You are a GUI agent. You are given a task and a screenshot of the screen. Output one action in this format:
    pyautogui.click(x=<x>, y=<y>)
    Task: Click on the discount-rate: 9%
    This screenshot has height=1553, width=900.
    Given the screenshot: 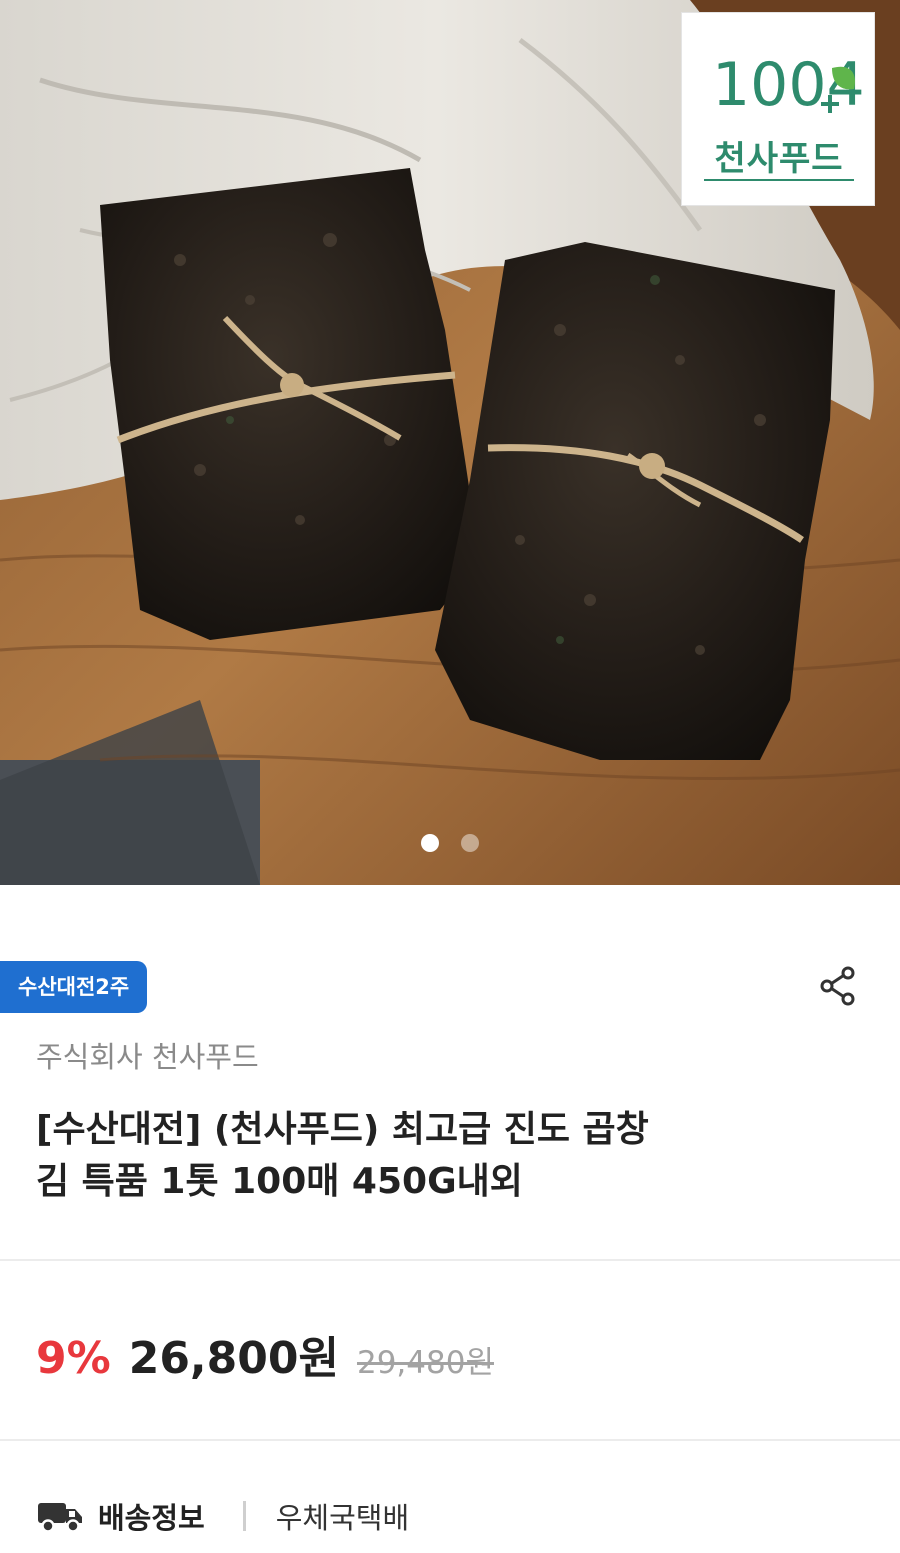 What is the action you would take?
    pyautogui.click(x=73, y=1358)
    